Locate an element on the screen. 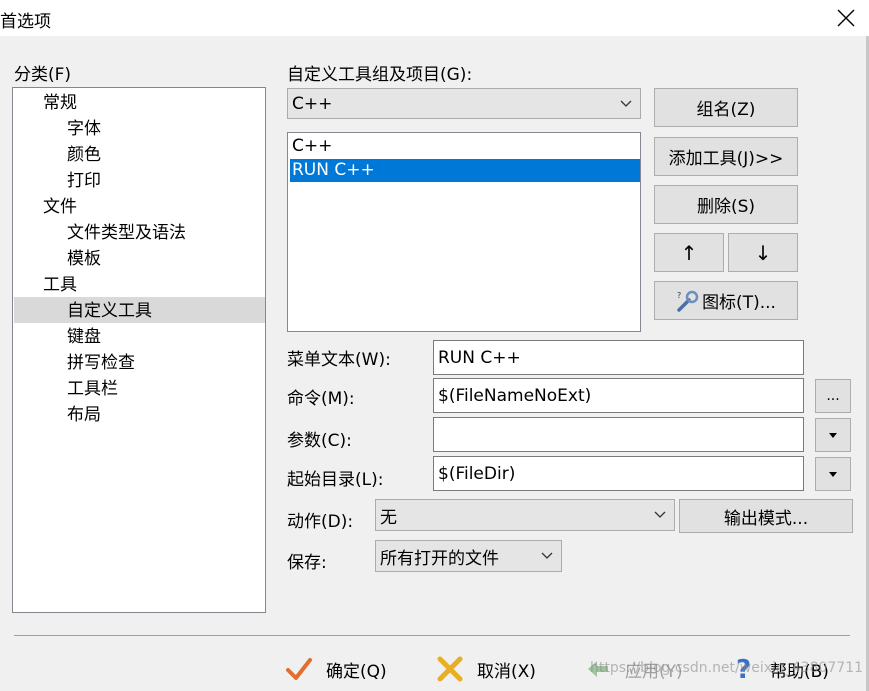 Image resolution: width=869 pixels, height=691 pixels. tool-group-label: 自定义工具组及项目(G): is located at coordinates (380, 75).